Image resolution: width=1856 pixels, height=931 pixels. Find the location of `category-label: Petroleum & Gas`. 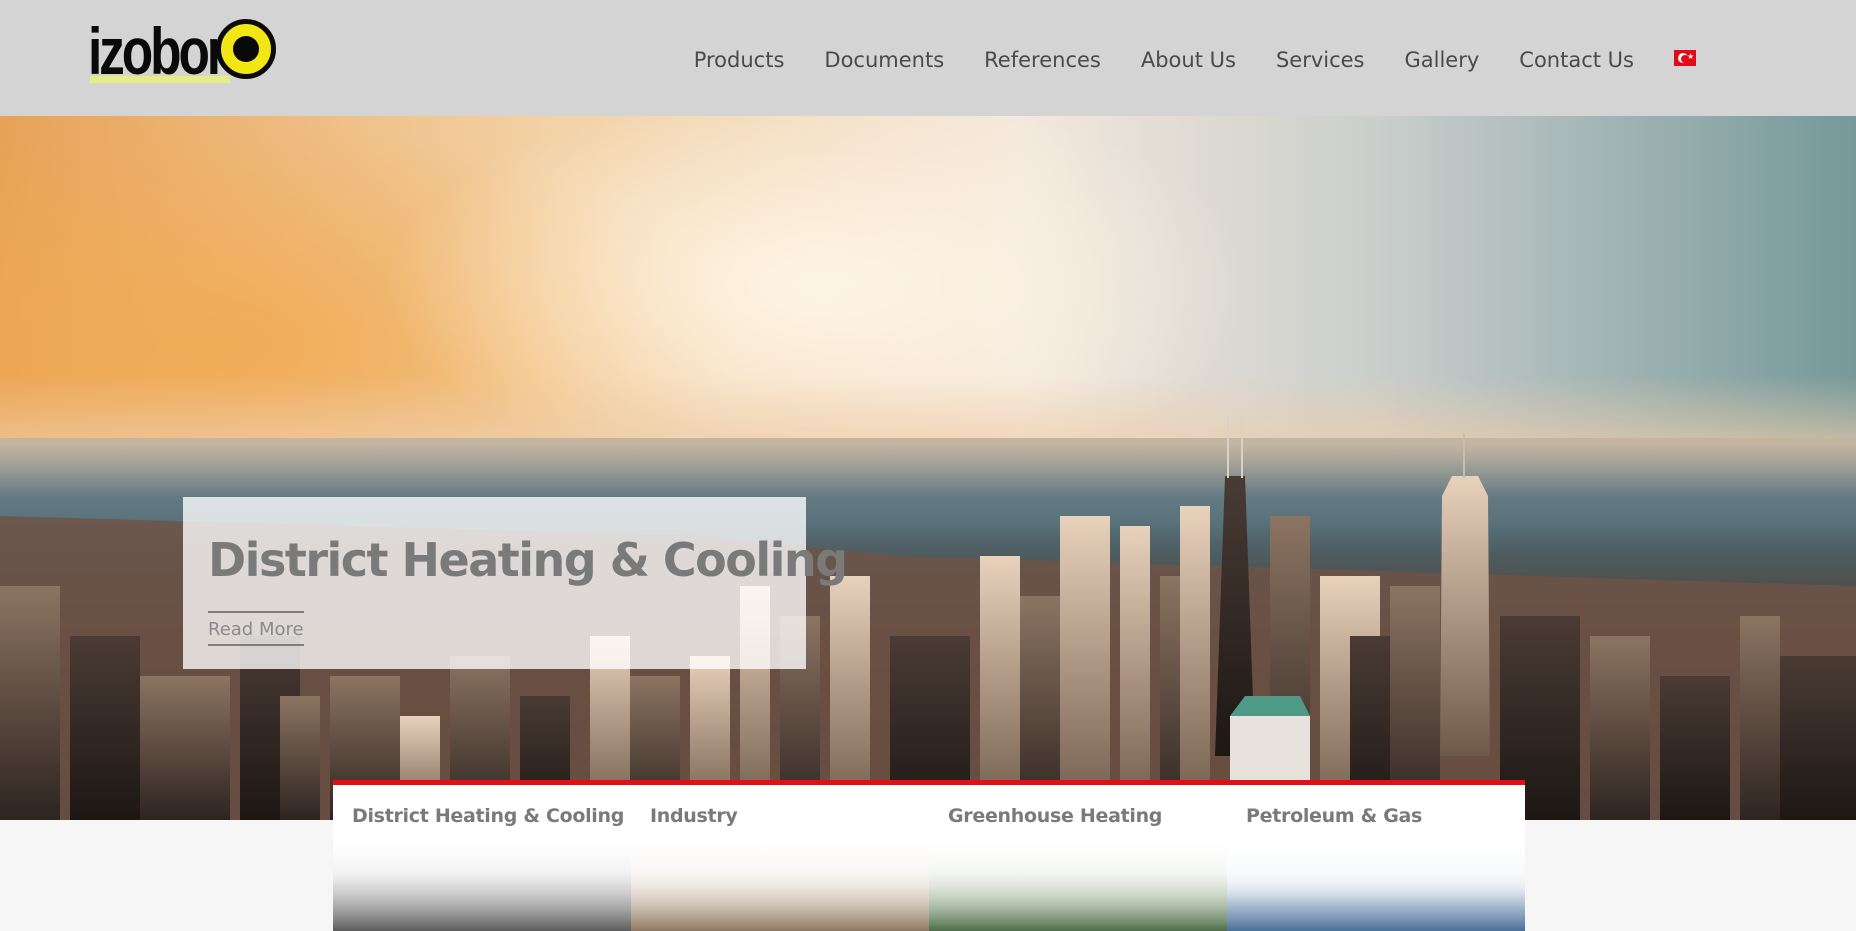

category-label: Petroleum & Gas is located at coordinates (1334, 816).